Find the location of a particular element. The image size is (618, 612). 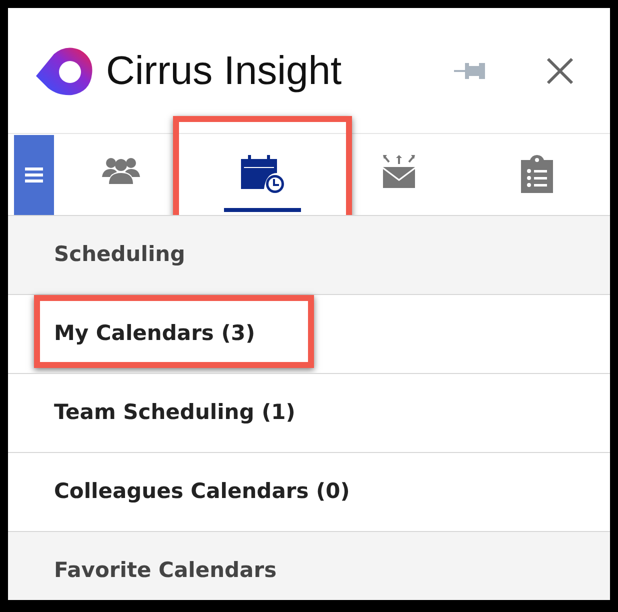

close-icon is located at coordinates (560, 70).